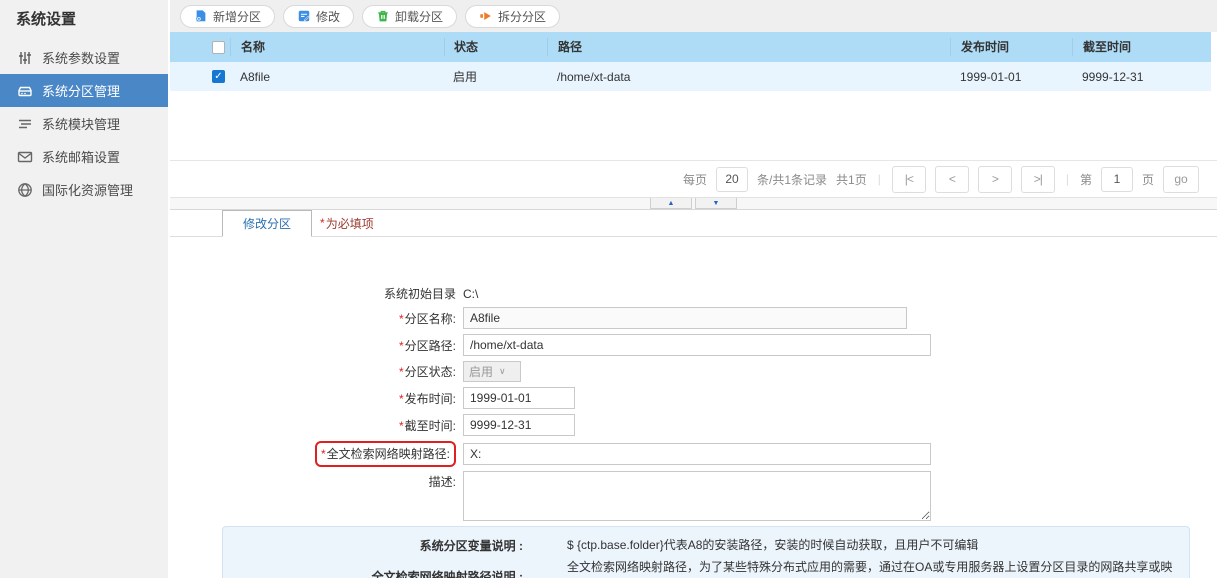 The width and height of the screenshot is (1217, 578). I want to click on form-row-partition-path: *分区路径:, so click(693, 345).